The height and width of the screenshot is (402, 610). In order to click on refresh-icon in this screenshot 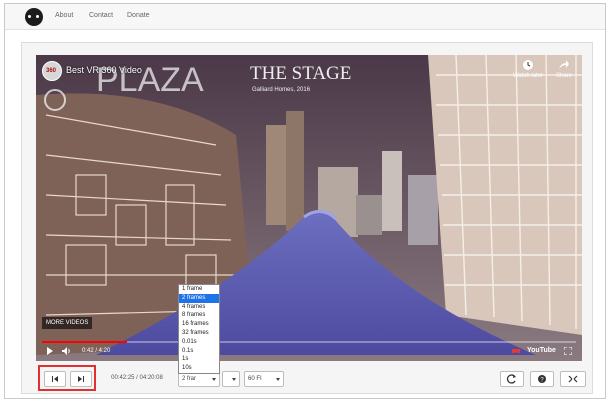, I will do `click(511, 379)`.